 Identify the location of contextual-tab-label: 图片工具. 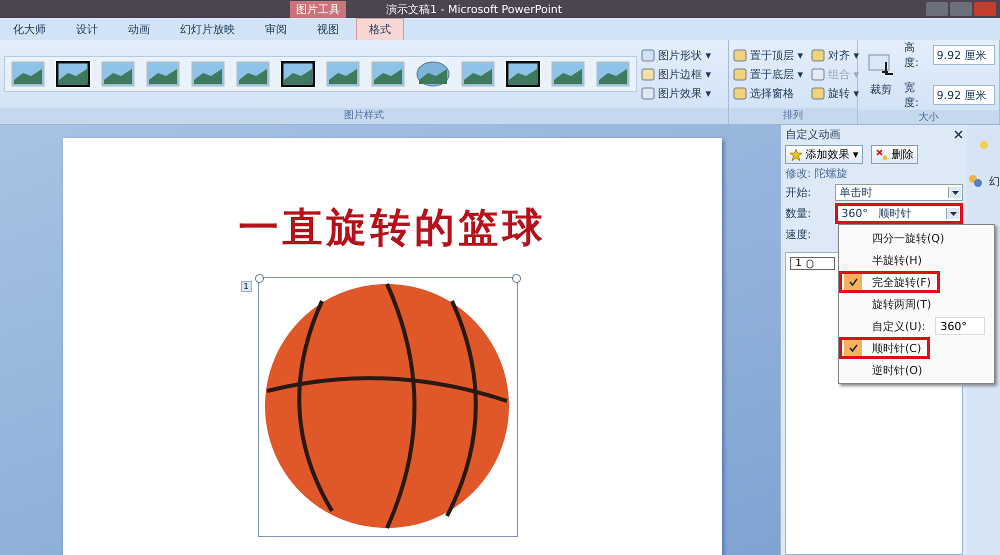
(318, 9).